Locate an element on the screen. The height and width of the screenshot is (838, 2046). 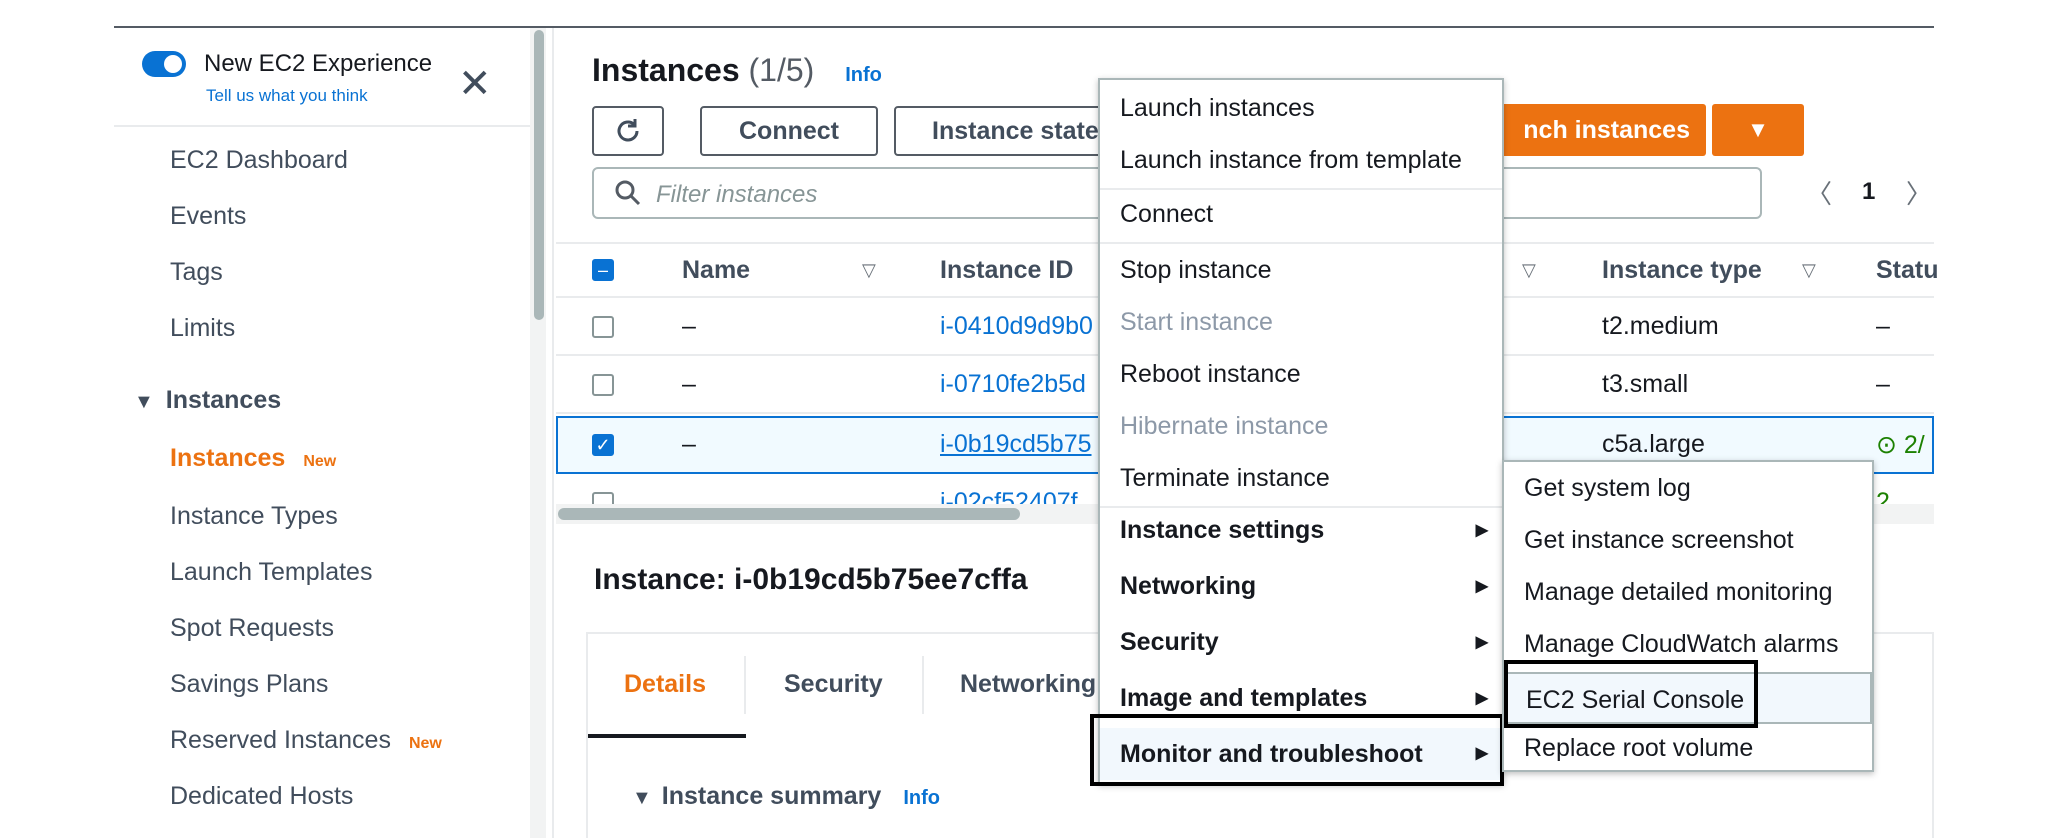
nav-instance-types: Instance Types is located at coordinates (254, 516).